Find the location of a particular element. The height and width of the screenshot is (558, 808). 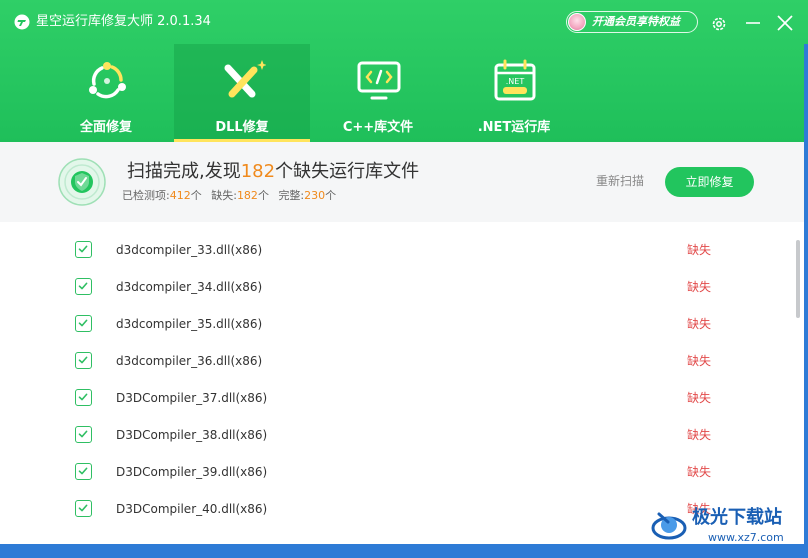

list-item: d3dcompiler_35.dll(x86) 缺失 is located at coordinates (395, 314).